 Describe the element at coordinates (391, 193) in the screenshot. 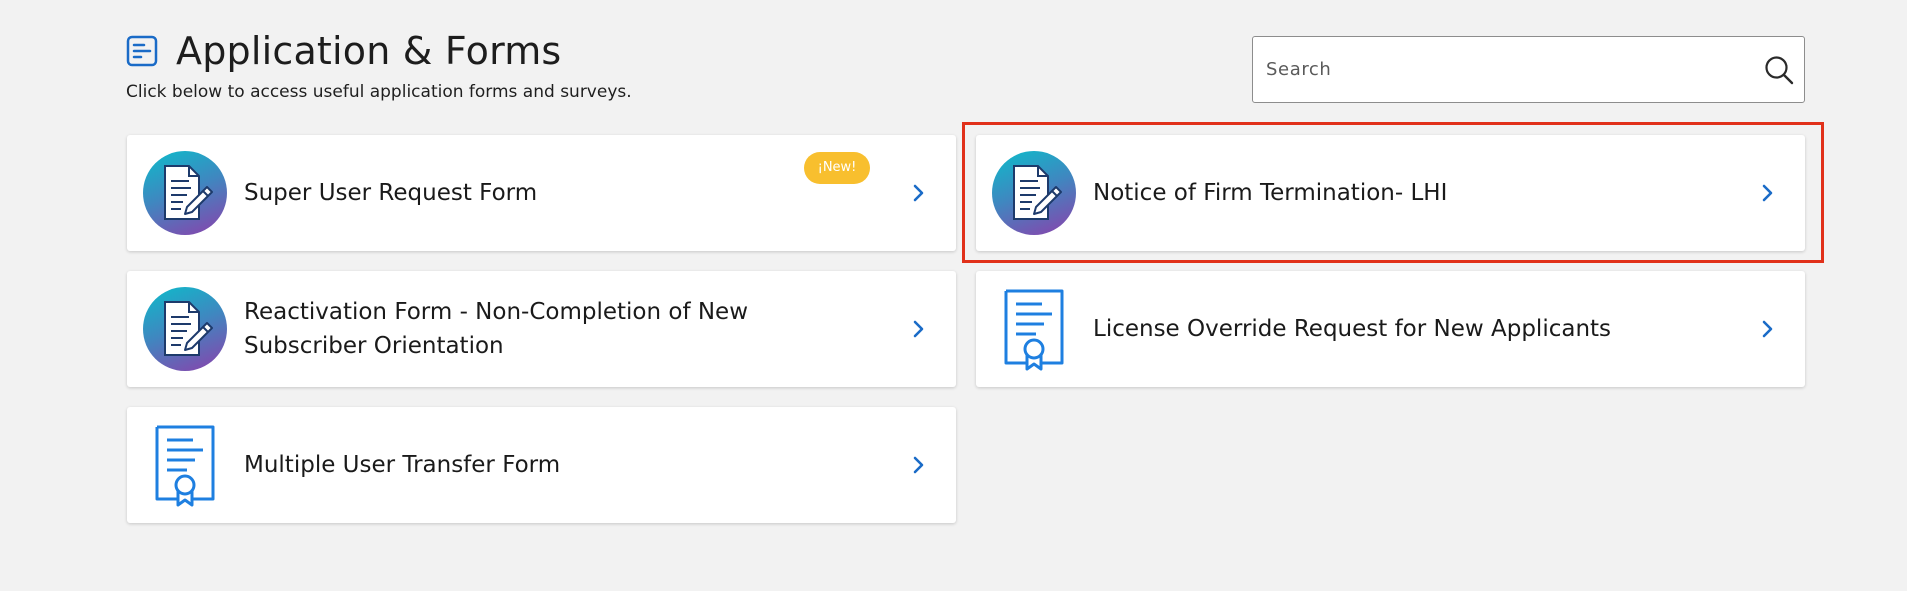

I see `form-card-label: Super User Request Form` at that location.